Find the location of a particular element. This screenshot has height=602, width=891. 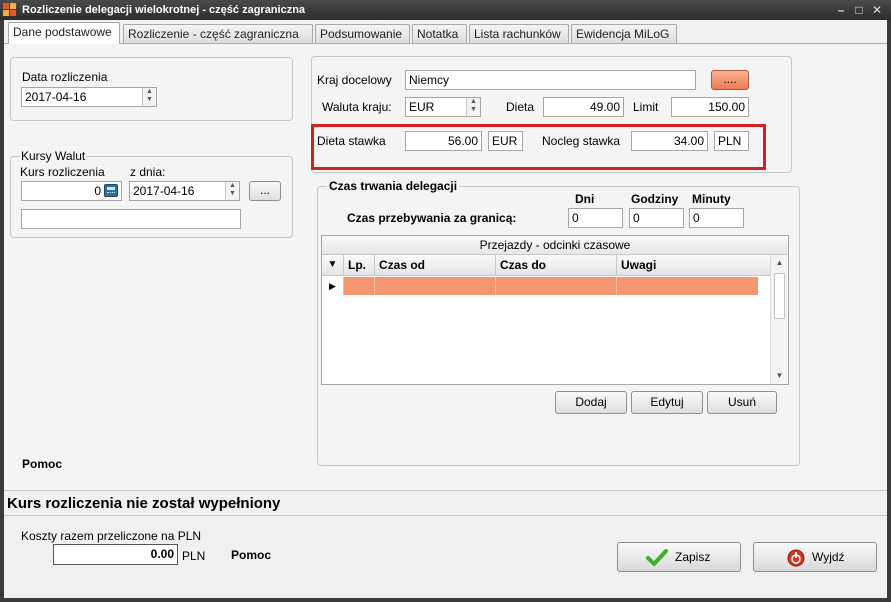

table-row: ▶ is located at coordinates (540, 286).